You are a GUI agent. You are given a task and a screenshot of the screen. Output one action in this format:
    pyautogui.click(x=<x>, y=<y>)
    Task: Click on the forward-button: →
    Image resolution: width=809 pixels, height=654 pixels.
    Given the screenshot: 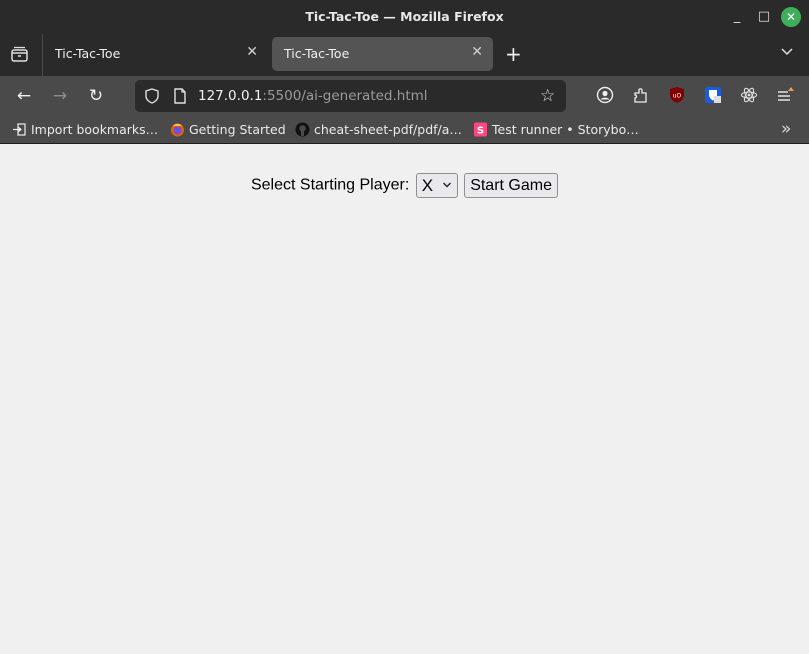 What is the action you would take?
    pyautogui.click(x=60, y=96)
    